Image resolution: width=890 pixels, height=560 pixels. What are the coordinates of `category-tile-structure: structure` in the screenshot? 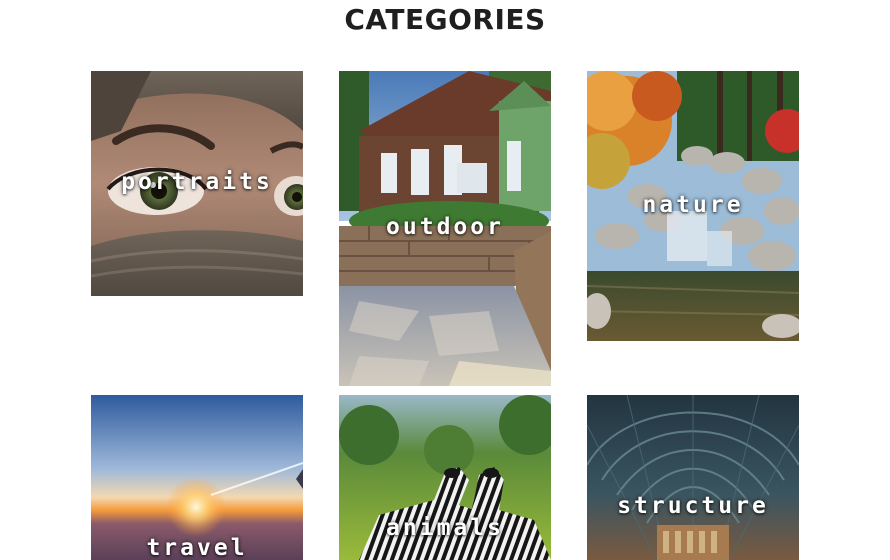 It's located at (693, 477).